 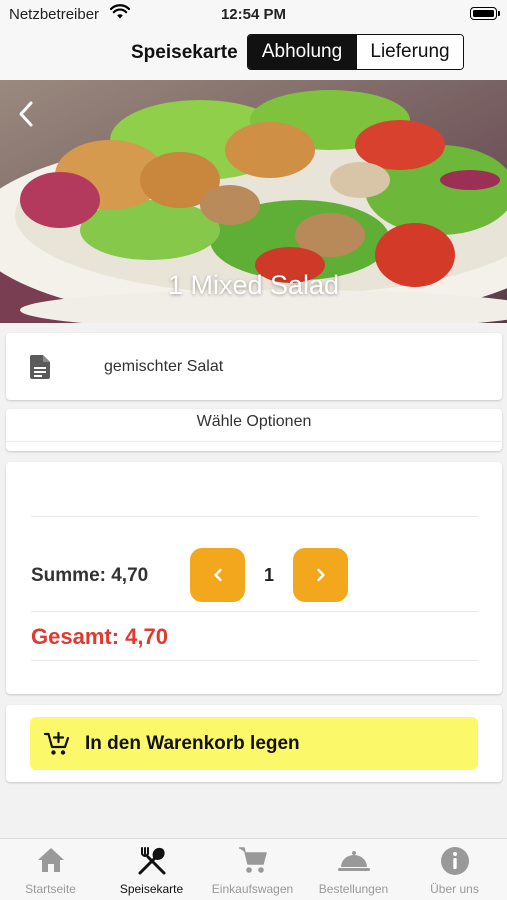 I want to click on choose-options-label: Wähle Optionen, so click(x=254, y=422).